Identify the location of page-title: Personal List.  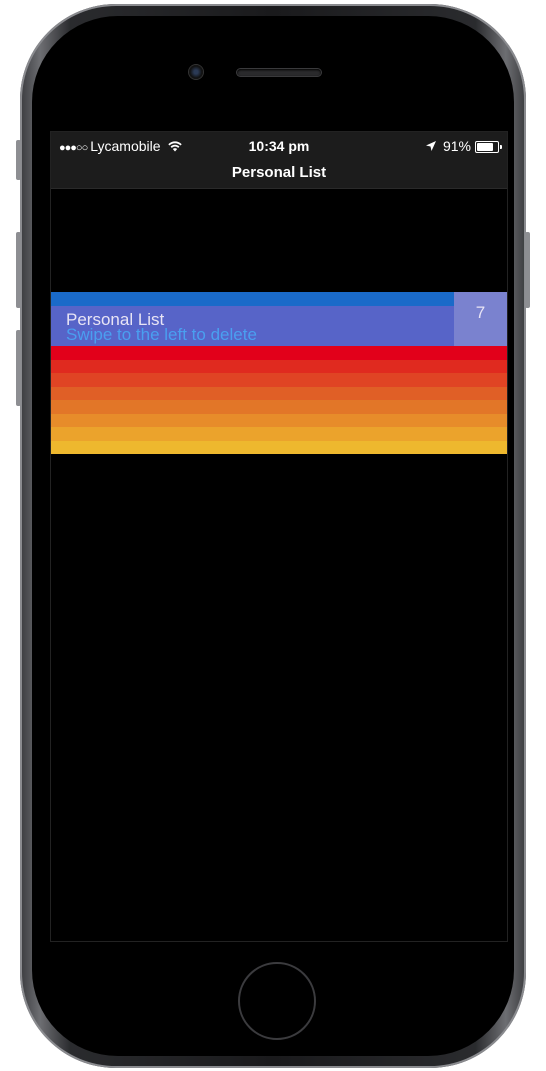
(279, 172).